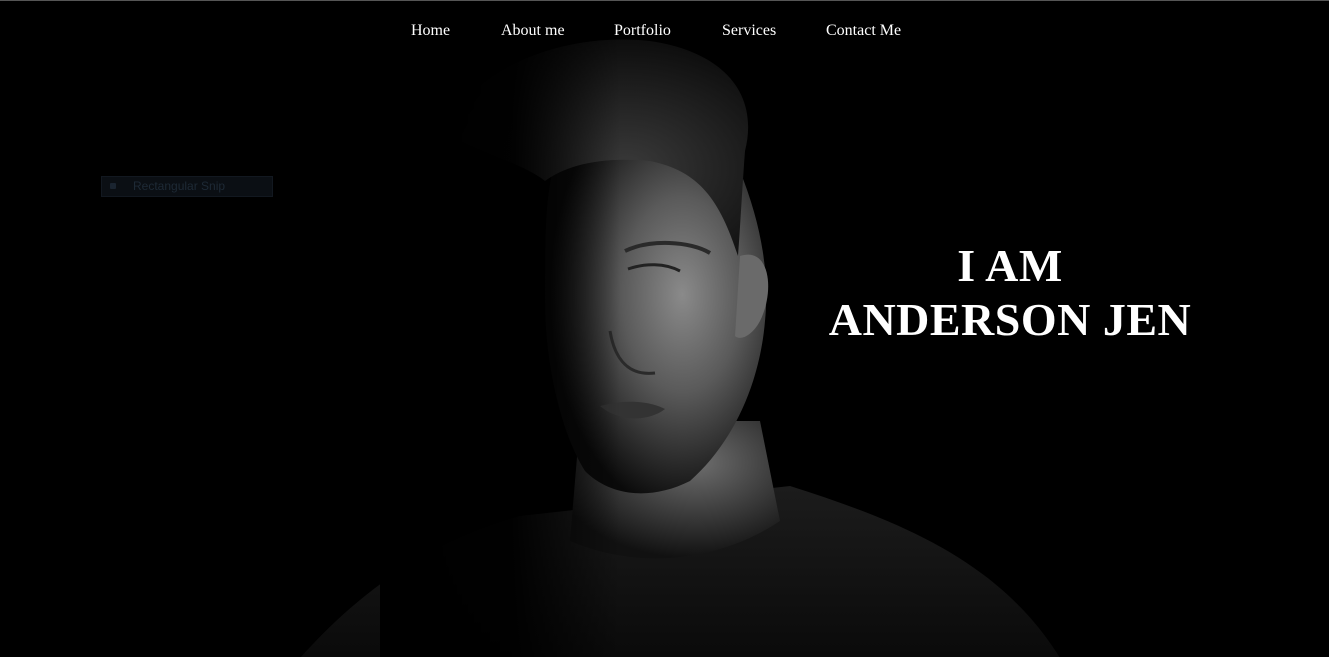  What do you see at coordinates (749, 31) in the screenshot?
I see `nav-link-services: Services` at bounding box center [749, 31].